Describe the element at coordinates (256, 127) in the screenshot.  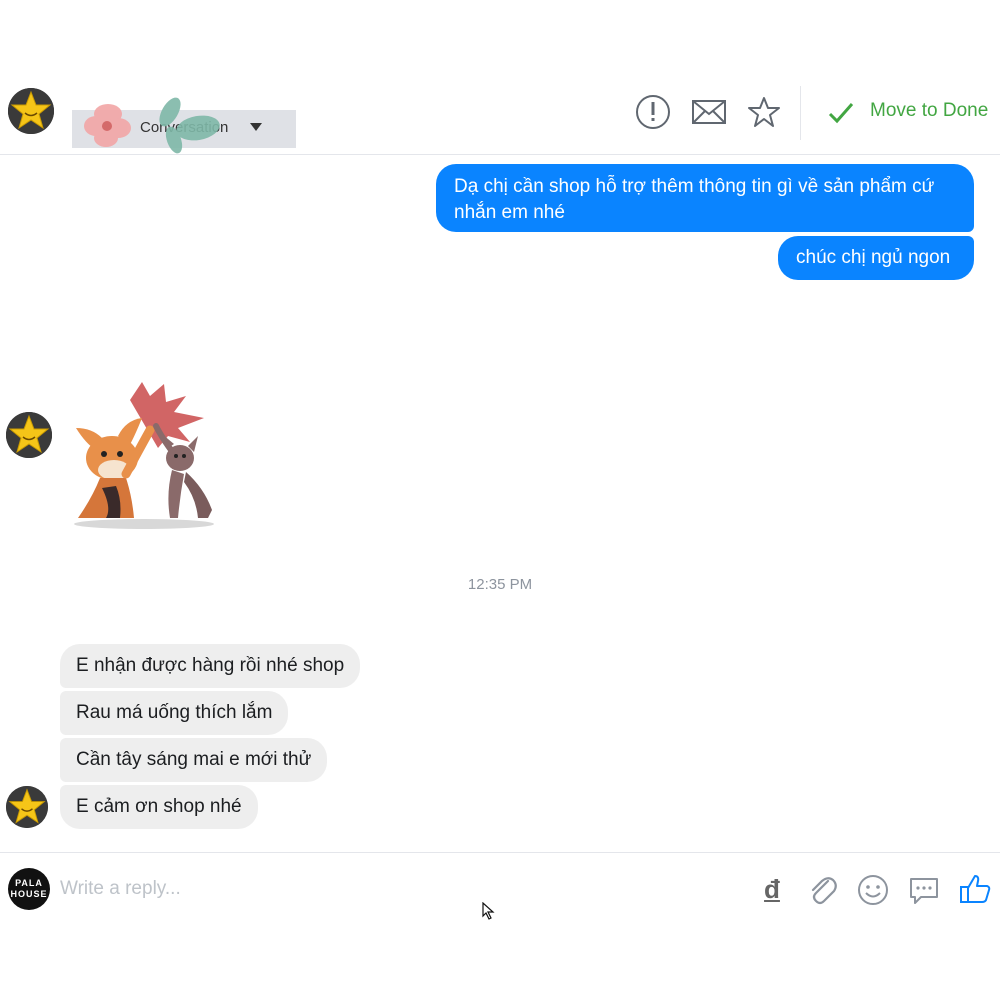
I see `chevron-down-icon` at that location.